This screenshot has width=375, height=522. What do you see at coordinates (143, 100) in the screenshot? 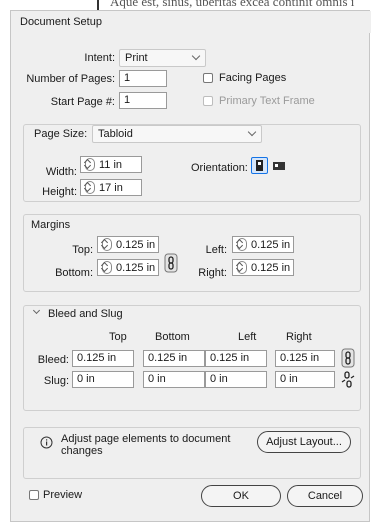
I see `start-page-input: 1` at bounding box center [143, 100].